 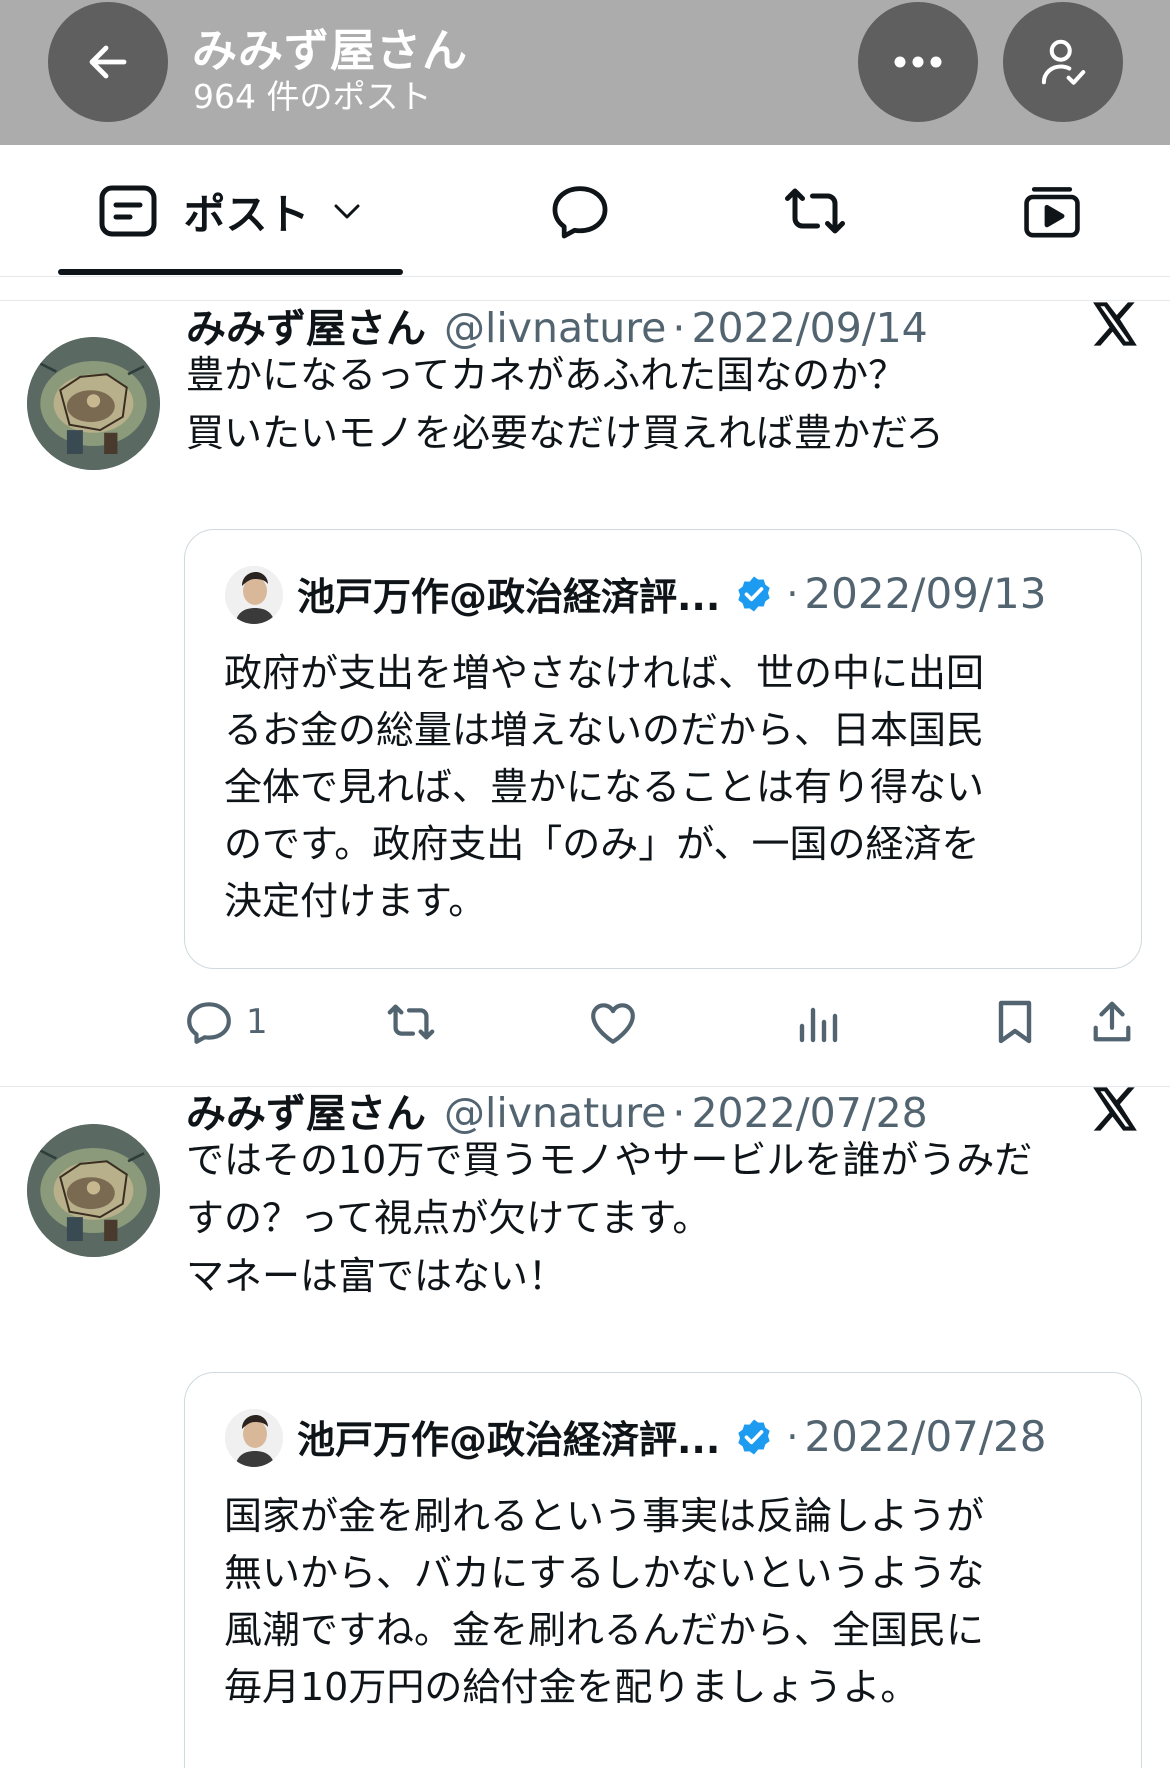 What do you see at coordinates (604, 1573) in the screenshot?
I see `quoted-text-line: 無いから、バカにするしかないというような` at bounding box center [604, 1573].